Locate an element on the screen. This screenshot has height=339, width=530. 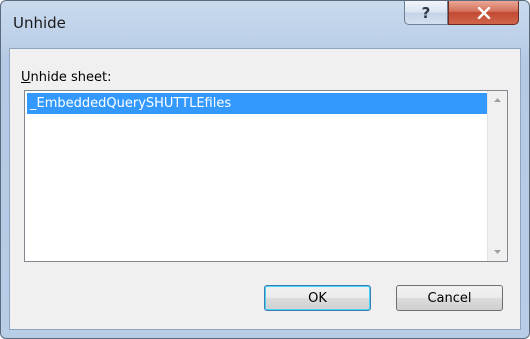
arrow-up-icon is located at coordinates (497, 100).